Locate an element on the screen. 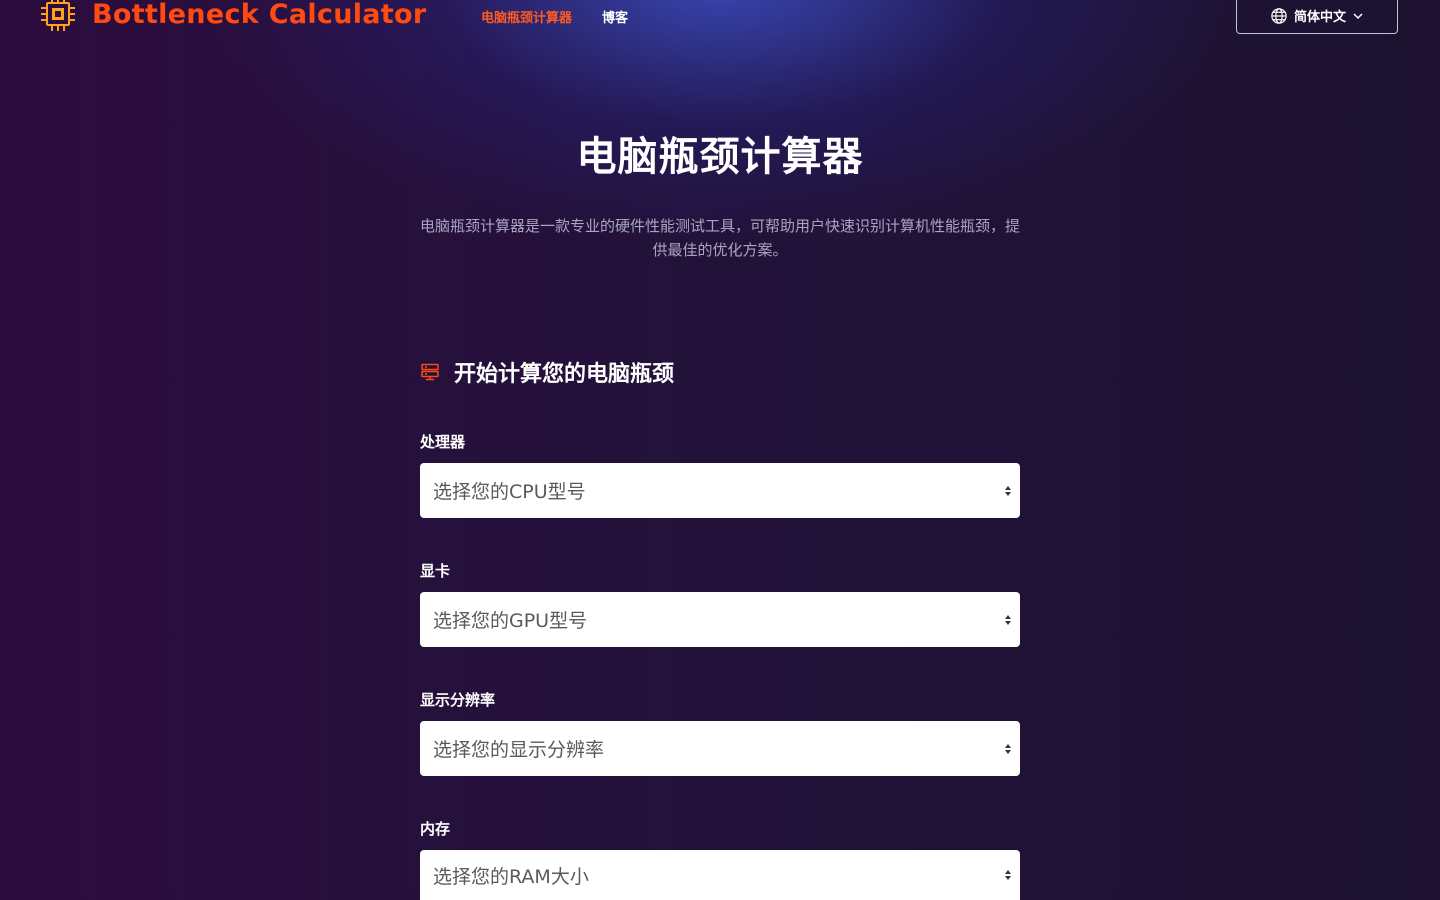  resolution-select-placeholder: 选择您的显示分辨率 is located at coordinates (519, 750).